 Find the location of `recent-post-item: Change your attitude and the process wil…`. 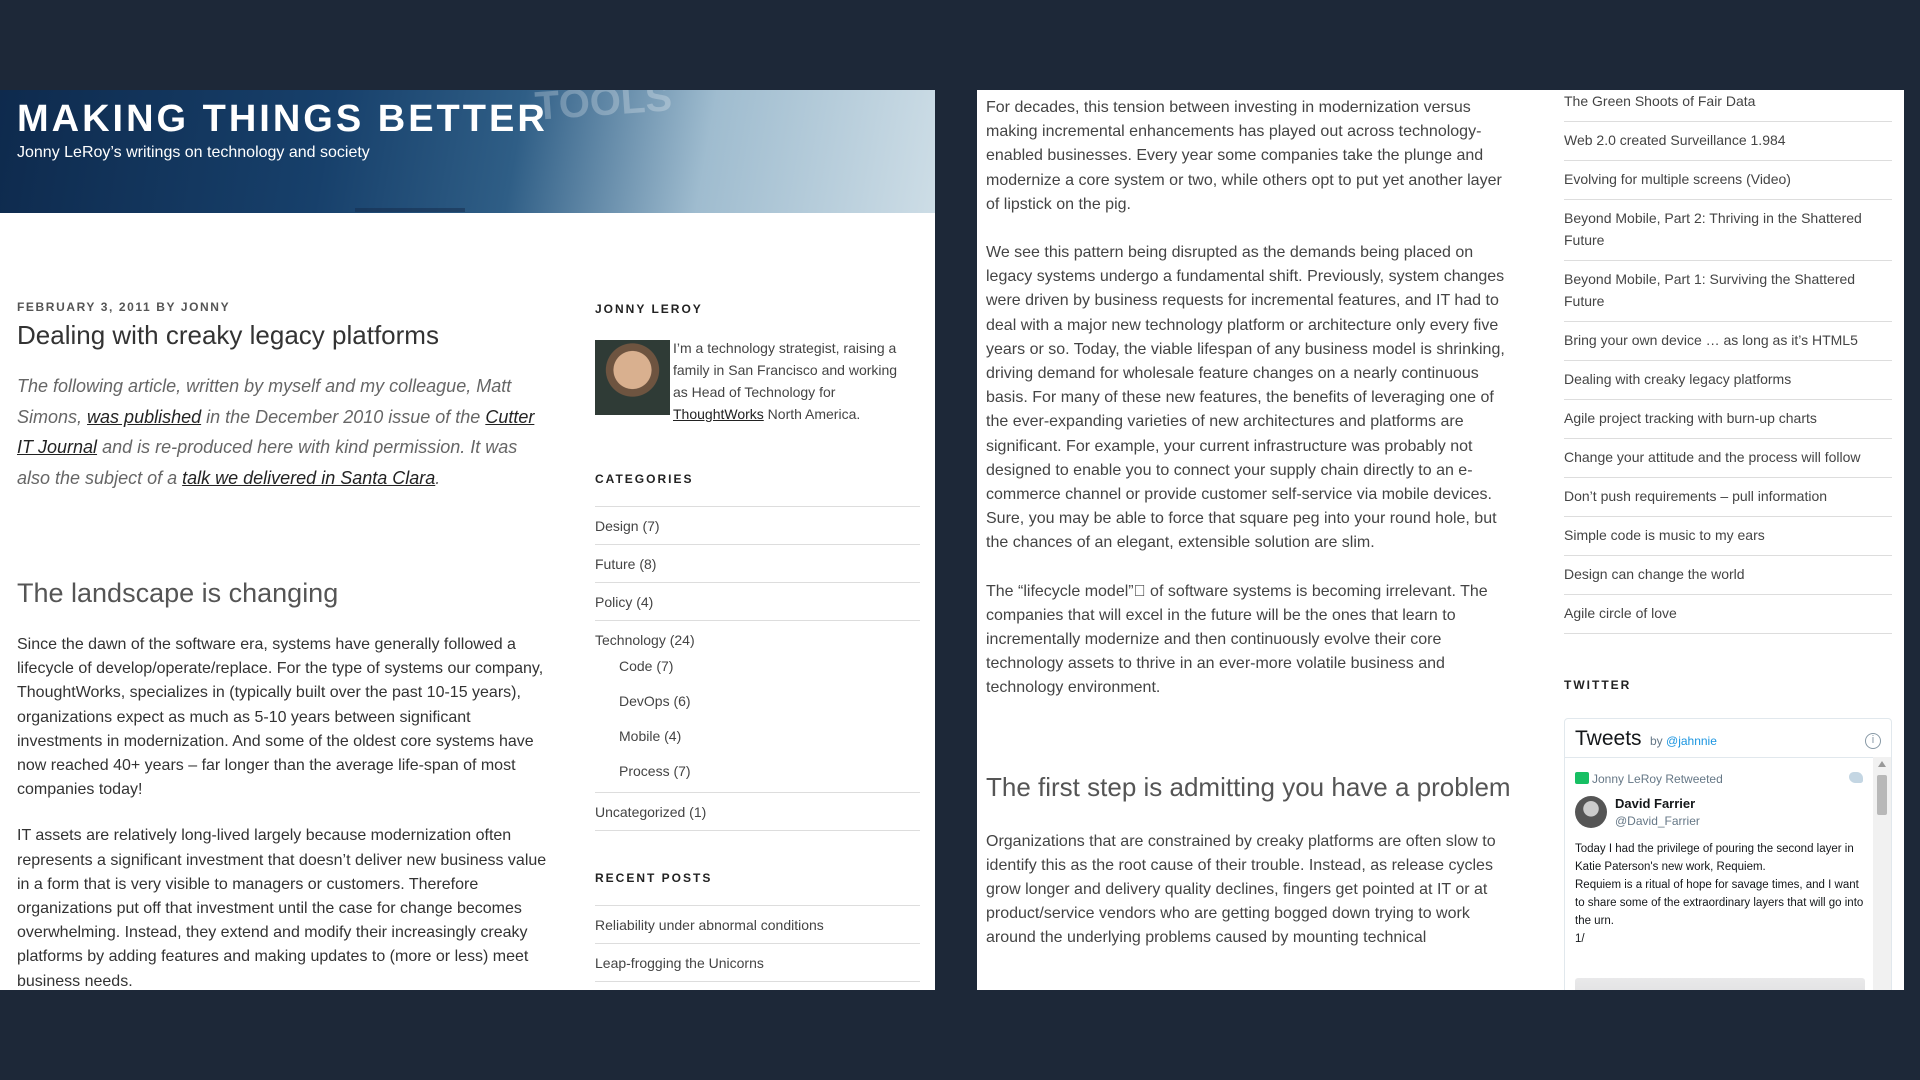

recent-post-item: Change your attitude and the process wil… is located at coordinates (1728, 458).